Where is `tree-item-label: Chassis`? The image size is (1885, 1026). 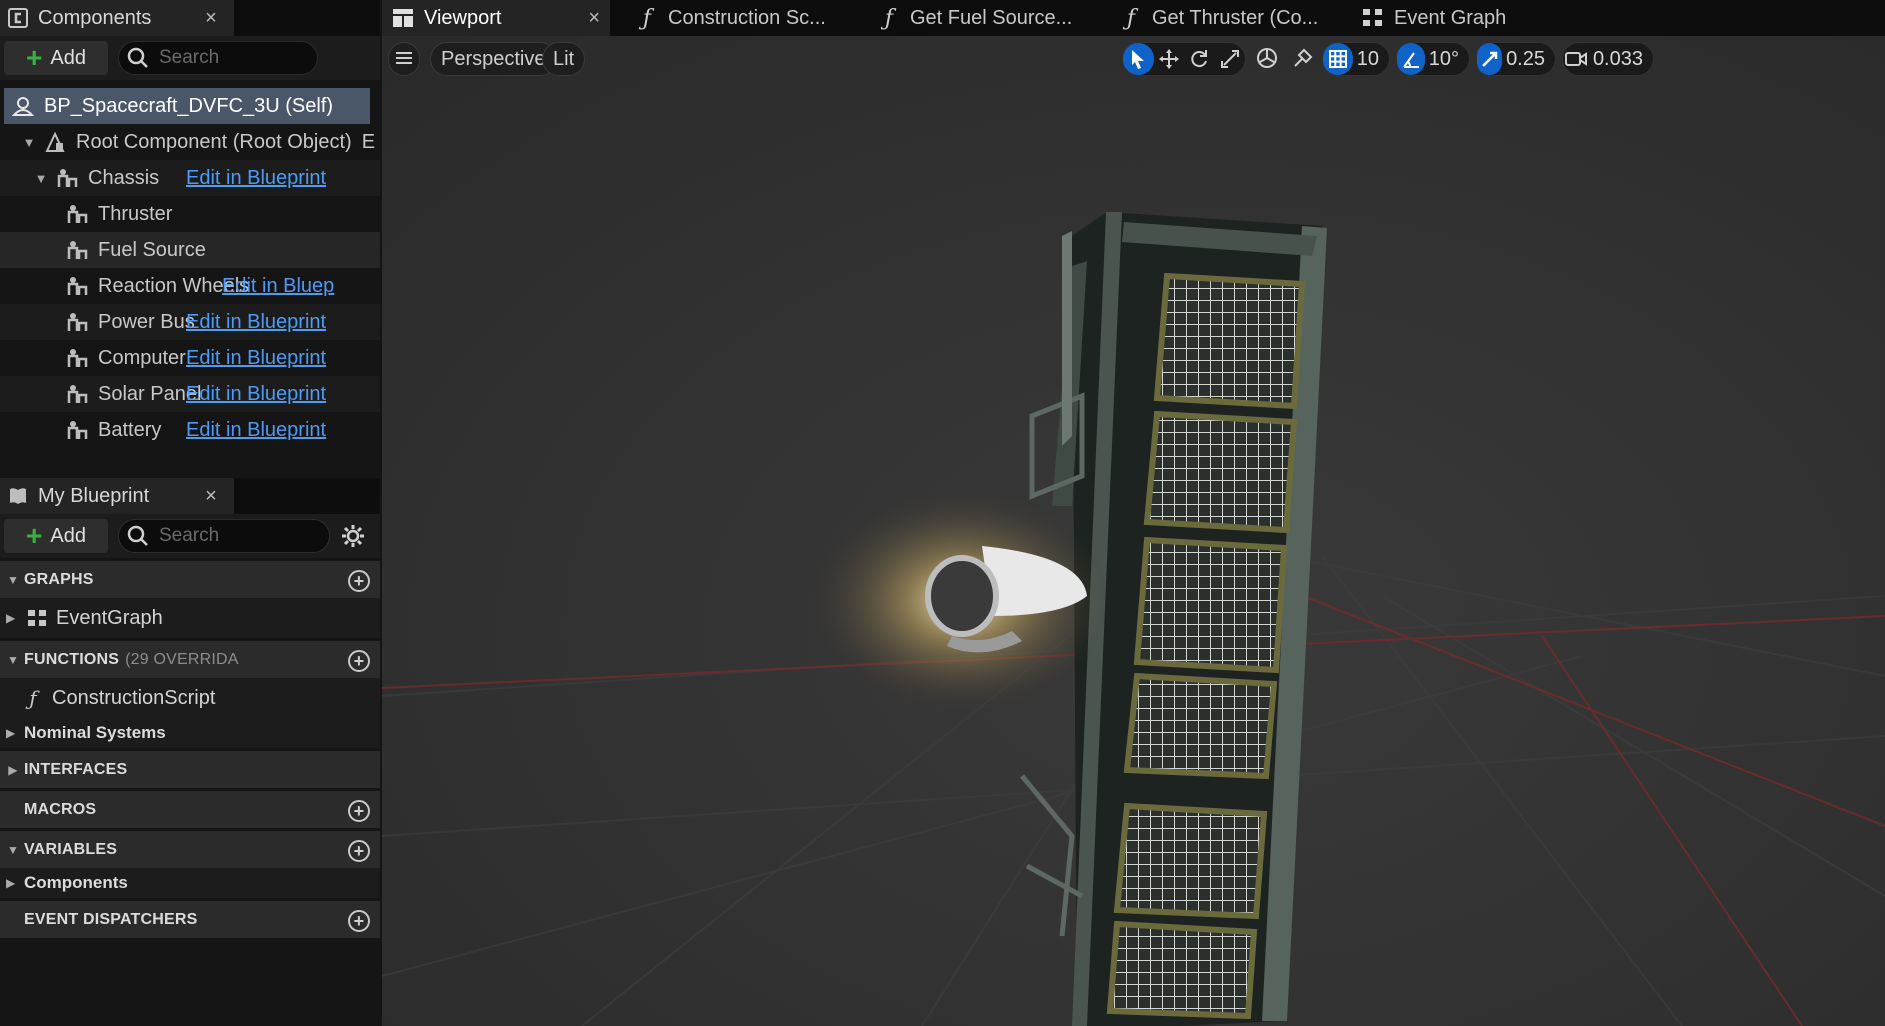 tree-item-label: Chassis is located at coordinates (124, 177).